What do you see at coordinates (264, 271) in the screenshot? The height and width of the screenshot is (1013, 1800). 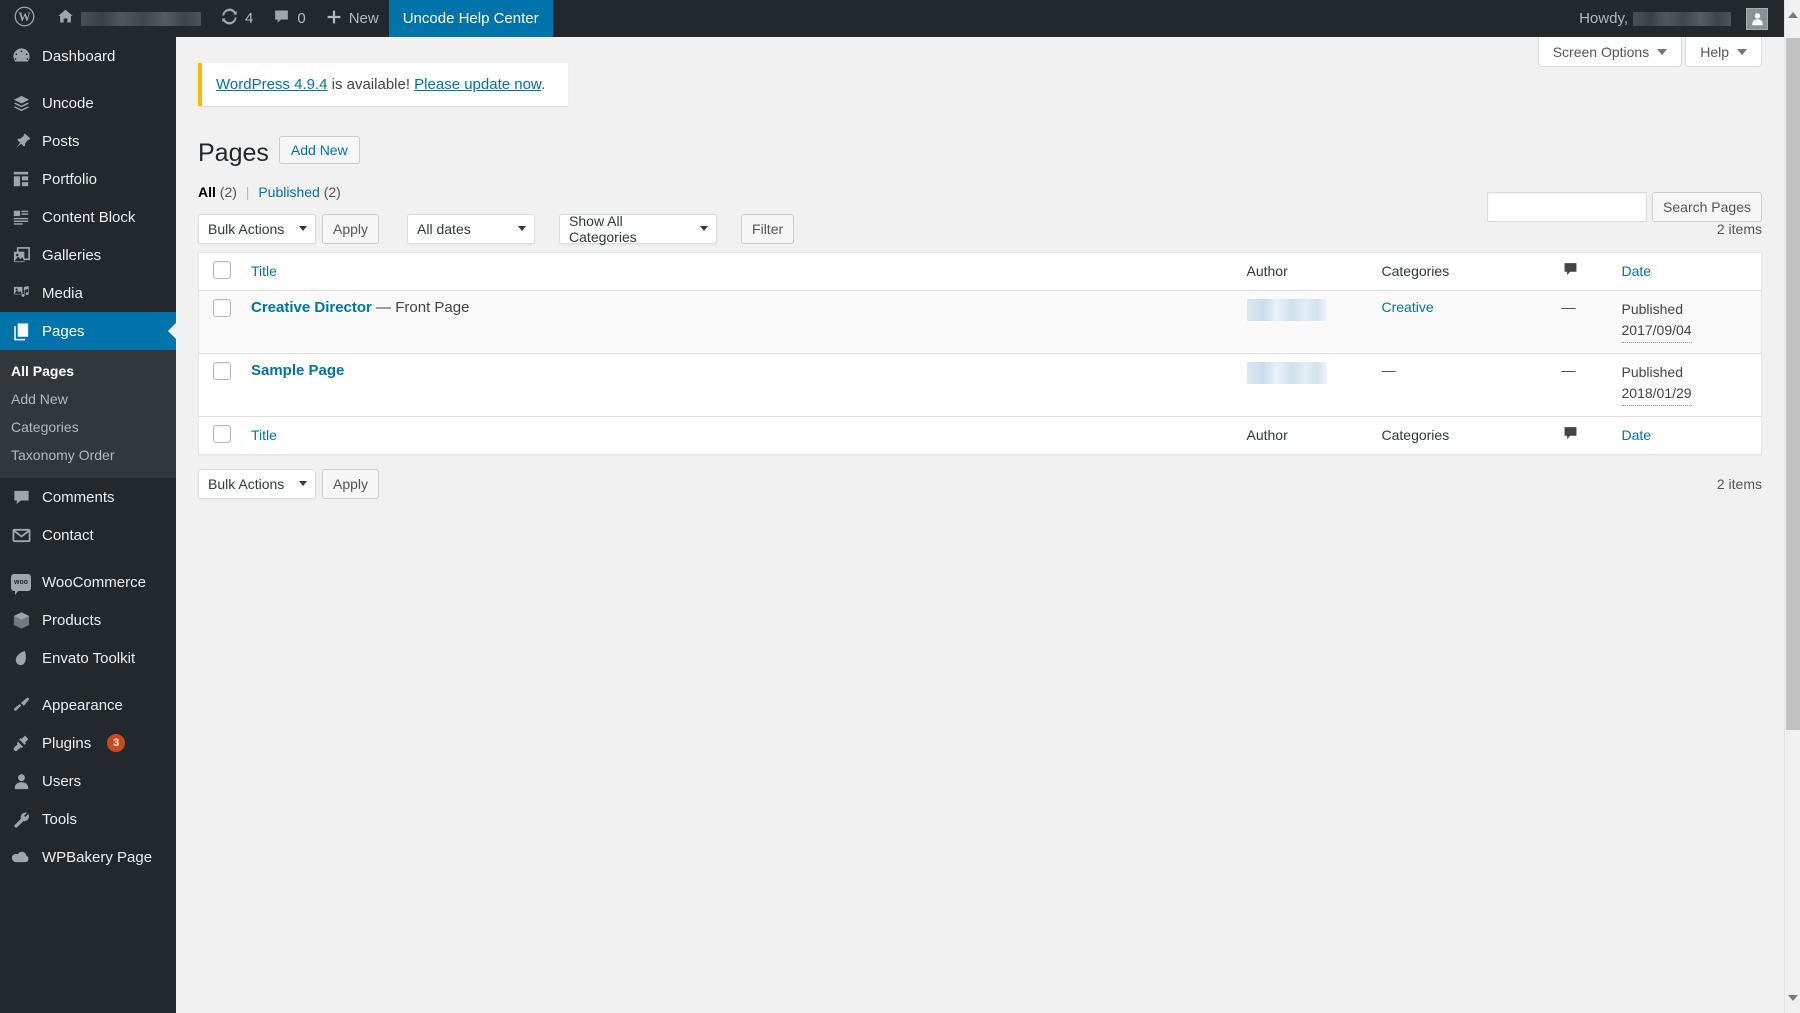 I see `column-title-link: Title` at bounding box center [264, 271].